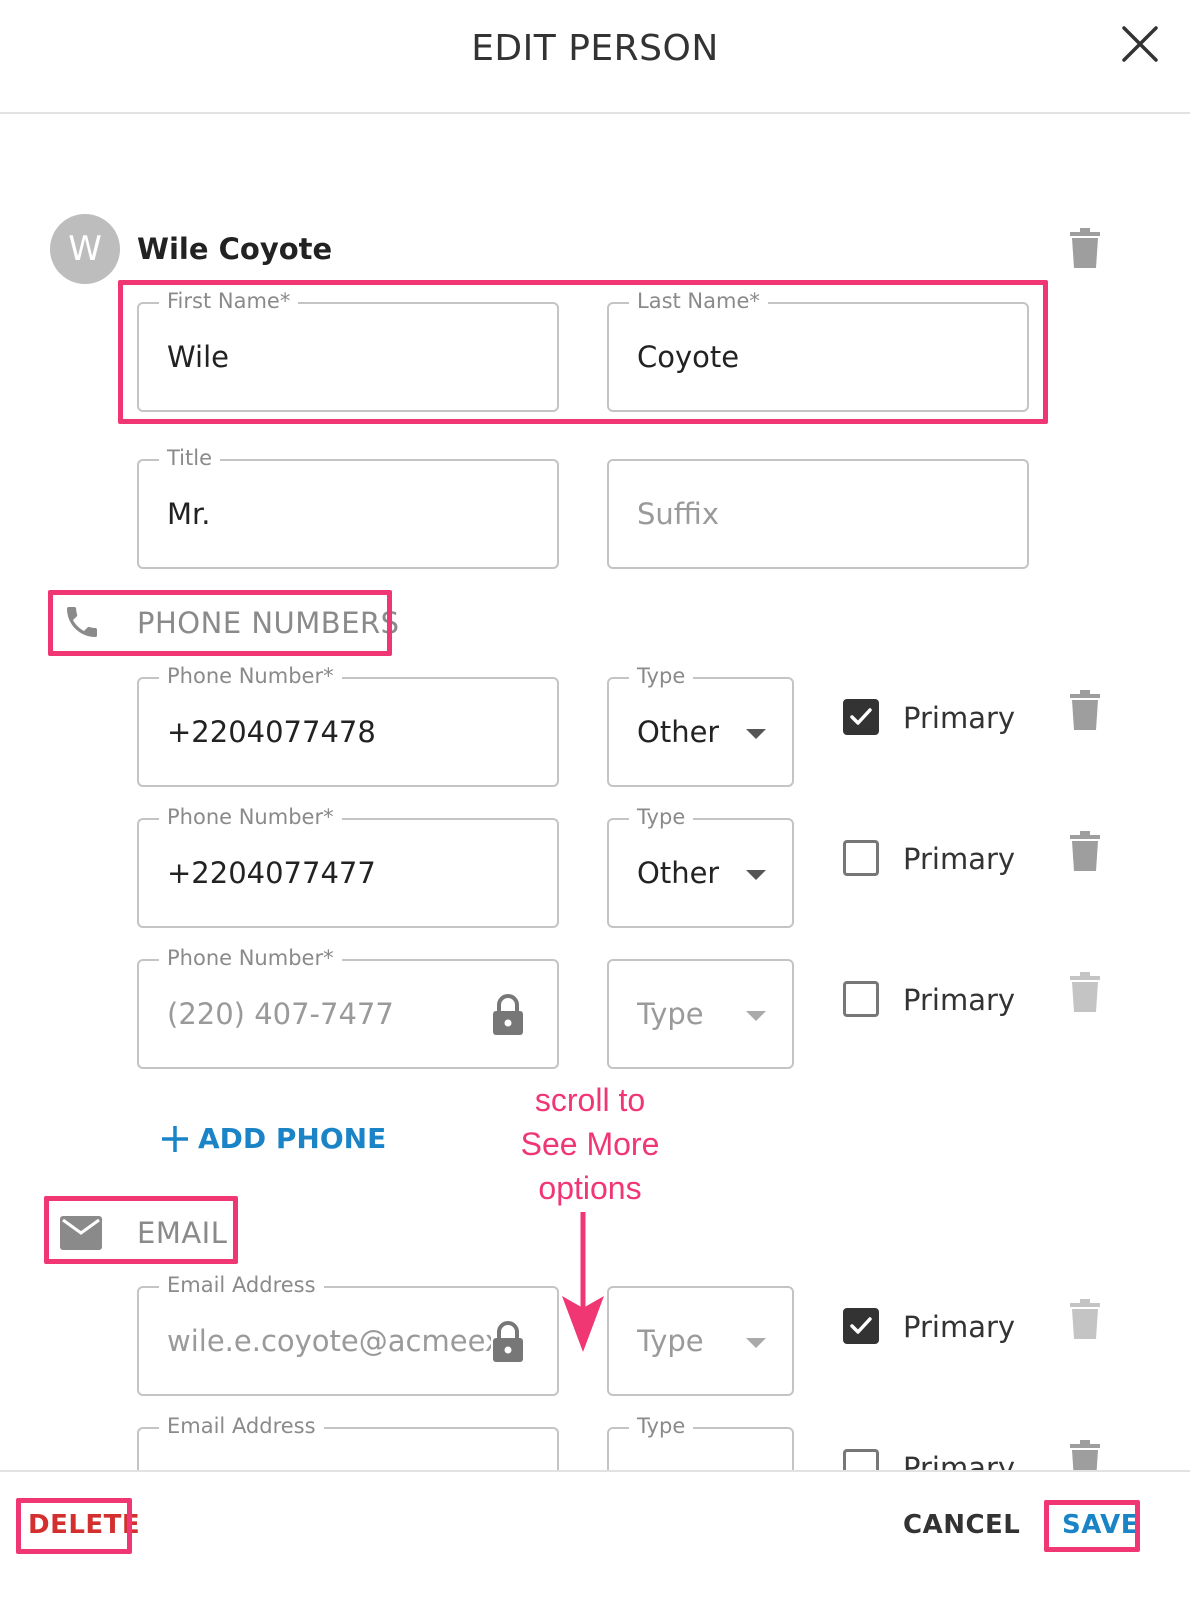  I want to click on phone-type-select-2: Type Other, so click(700, 866).